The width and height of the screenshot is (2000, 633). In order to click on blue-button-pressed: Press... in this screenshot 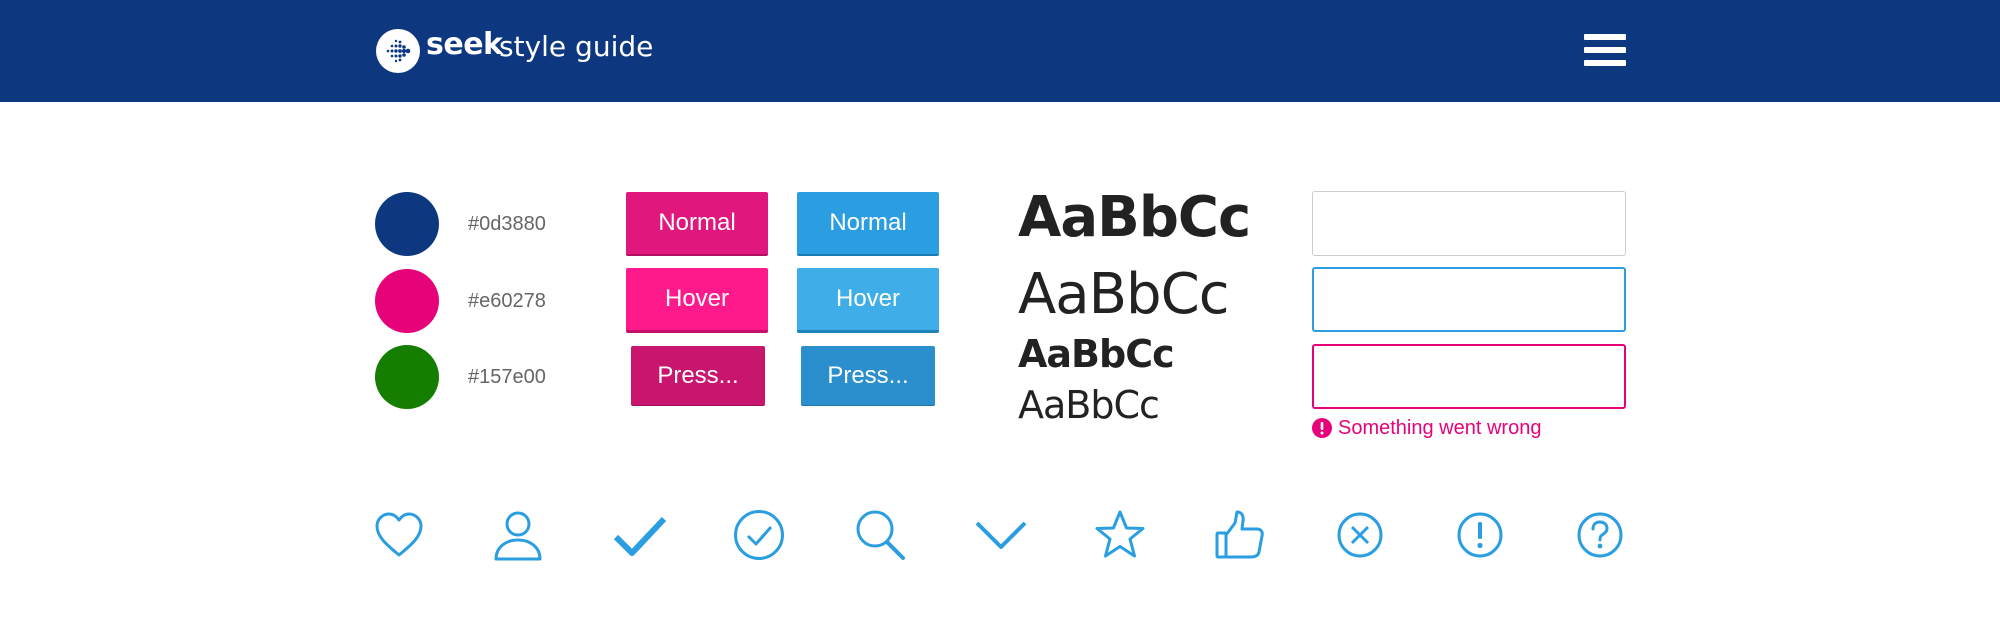, I will do `click(868, 376)`.